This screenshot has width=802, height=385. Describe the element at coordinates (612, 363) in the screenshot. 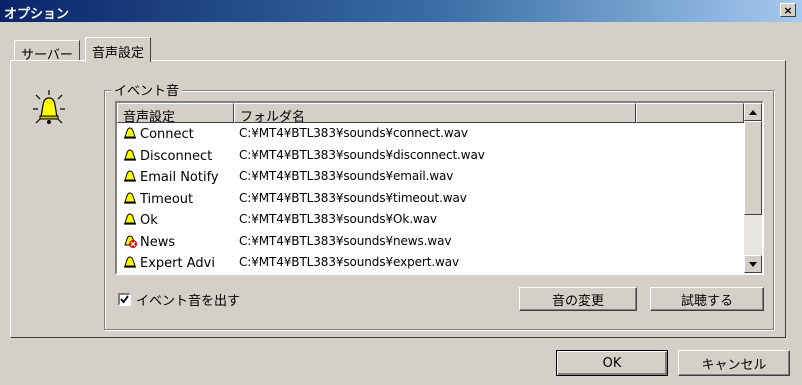

I see `ok-button: OK` at that location.